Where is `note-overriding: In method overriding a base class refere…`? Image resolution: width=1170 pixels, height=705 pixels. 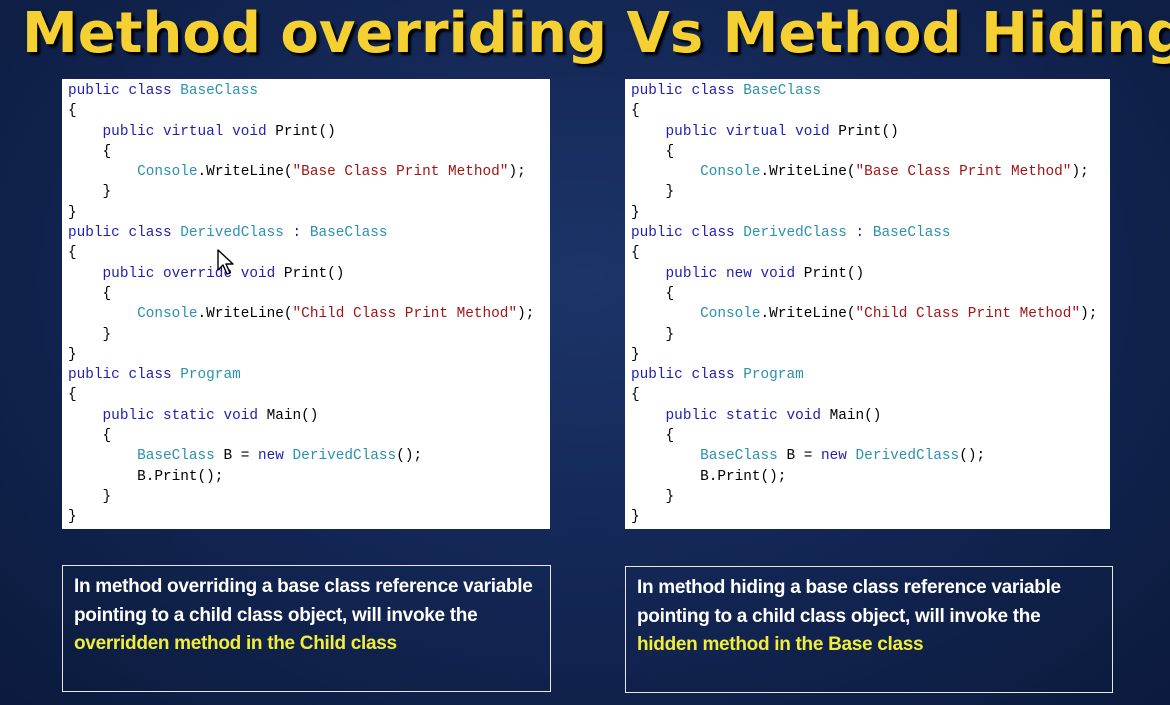
note-overriding: In method overriding a base class refere… is located at coordinates (306, 628).